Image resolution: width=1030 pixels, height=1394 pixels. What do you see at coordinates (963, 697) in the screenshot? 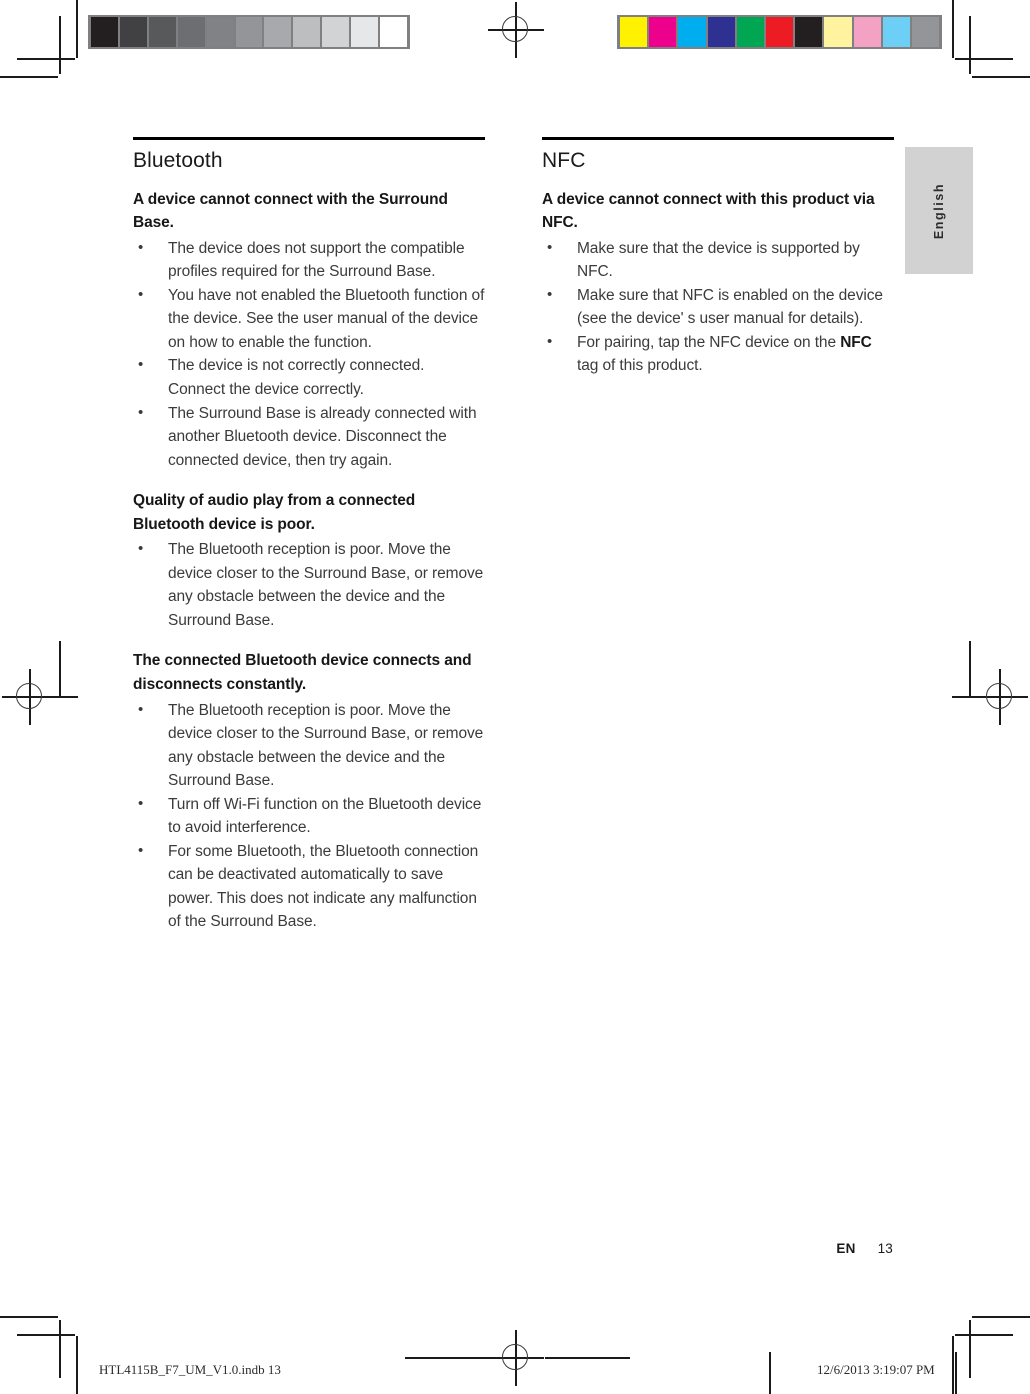
I see `bleed-tick-right` at bounding box center [963, 697].